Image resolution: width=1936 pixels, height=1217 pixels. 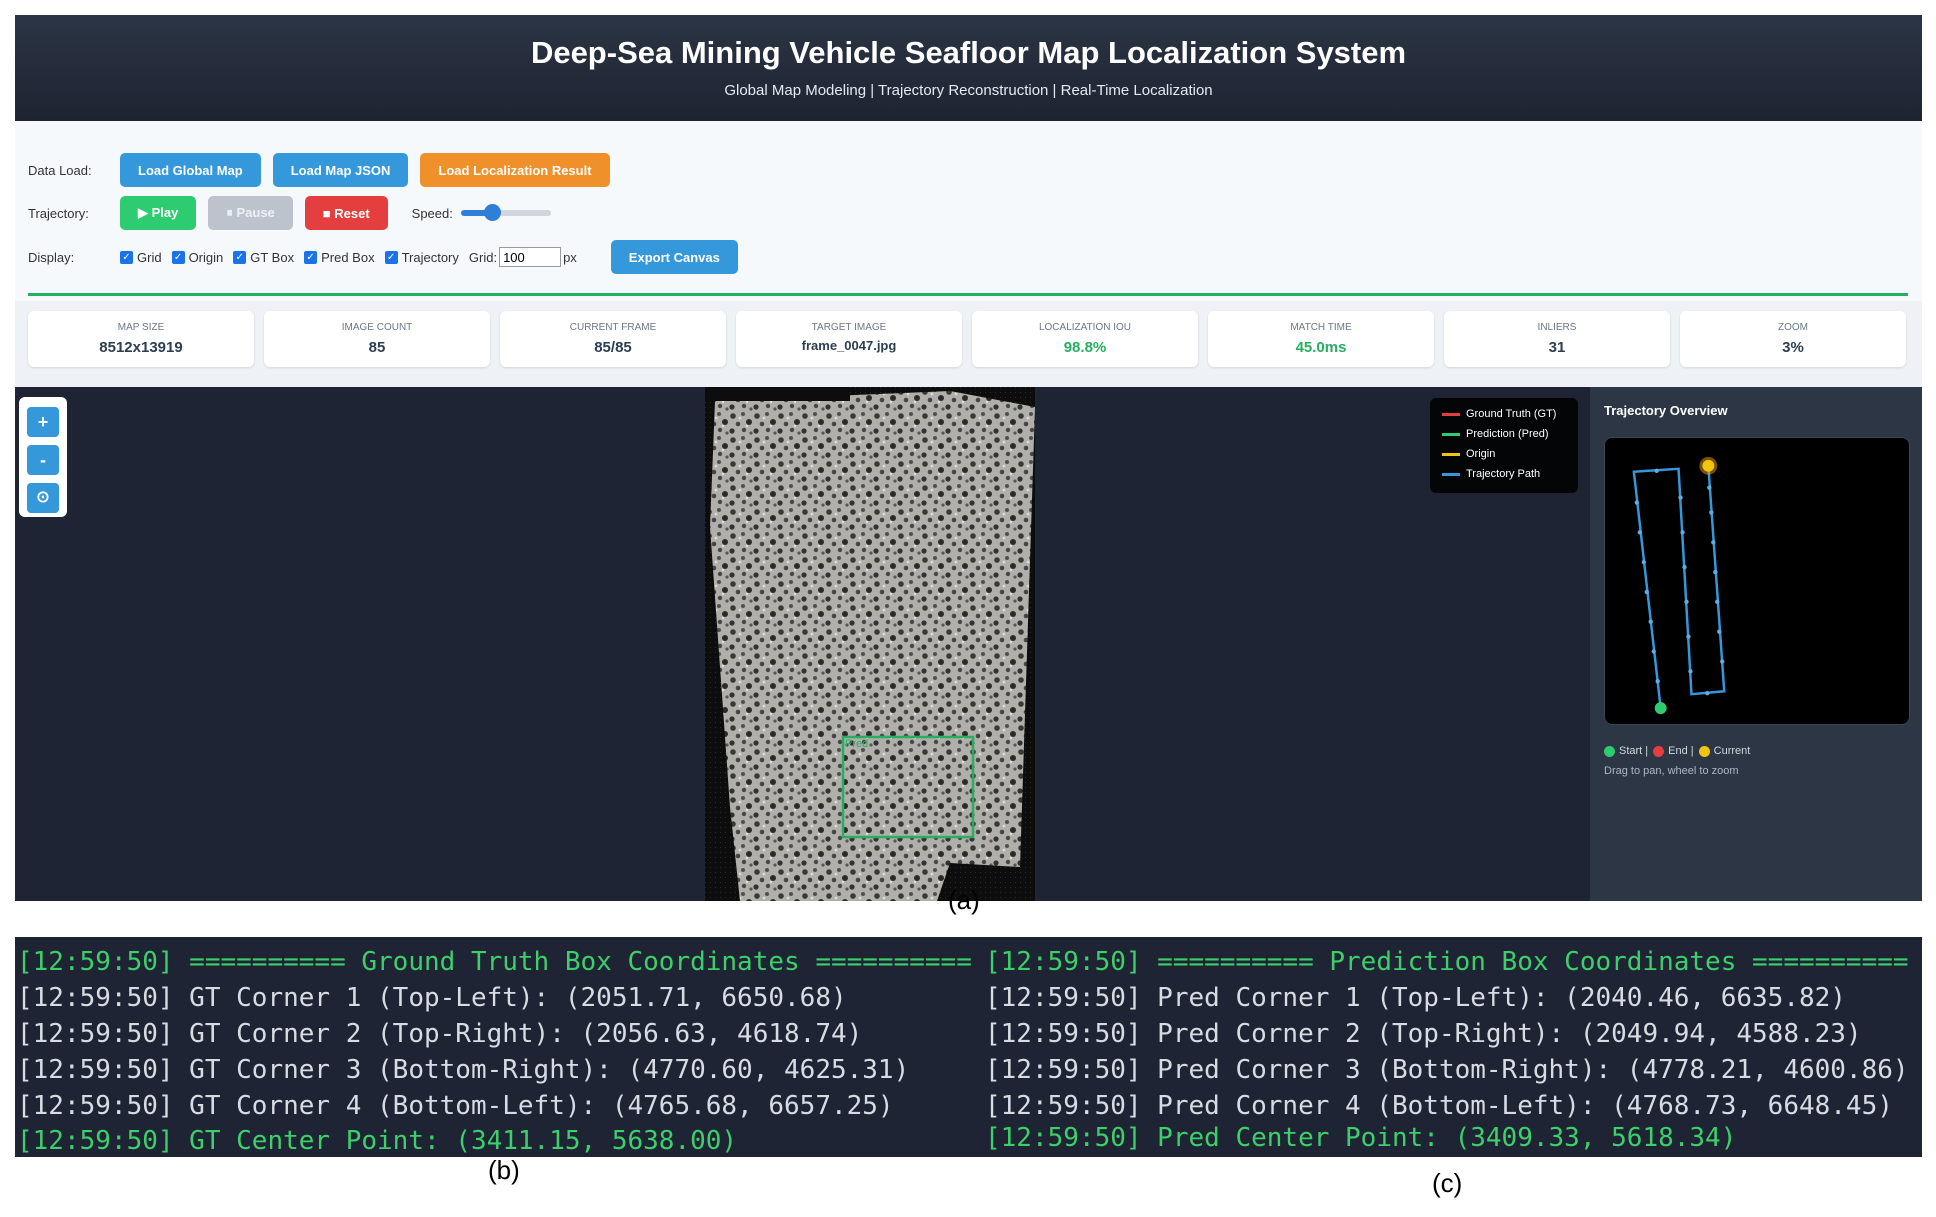 What do you see at coordinates (250, 213) in the screenshot?
I see `pause-button: ⏸ Pause` at bounding box center [250, 213].